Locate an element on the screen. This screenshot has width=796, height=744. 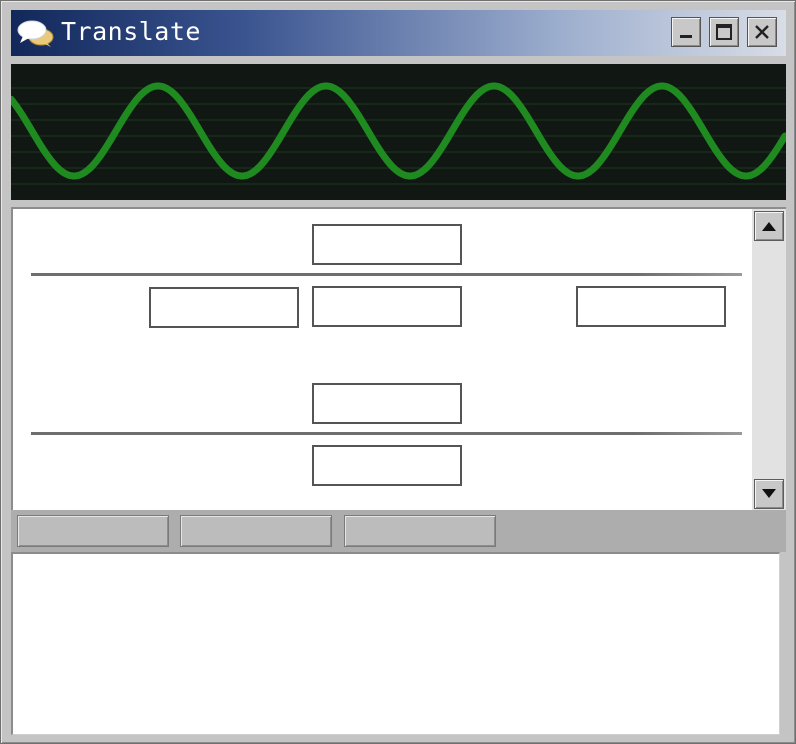
fraction-bar-bottom is located at coordinates (386, 433).